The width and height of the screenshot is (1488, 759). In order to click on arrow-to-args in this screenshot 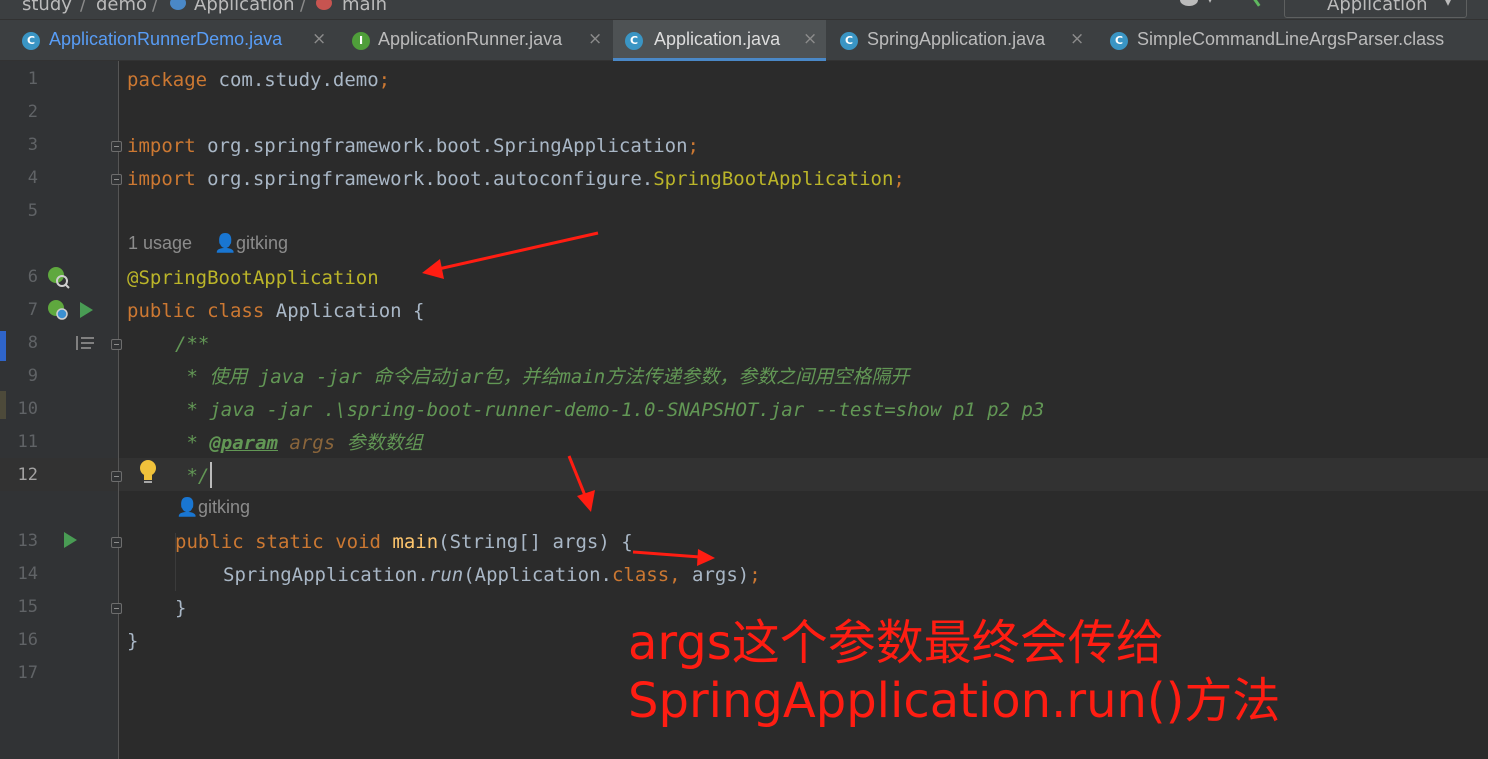, I will do `click(673, 557)`.